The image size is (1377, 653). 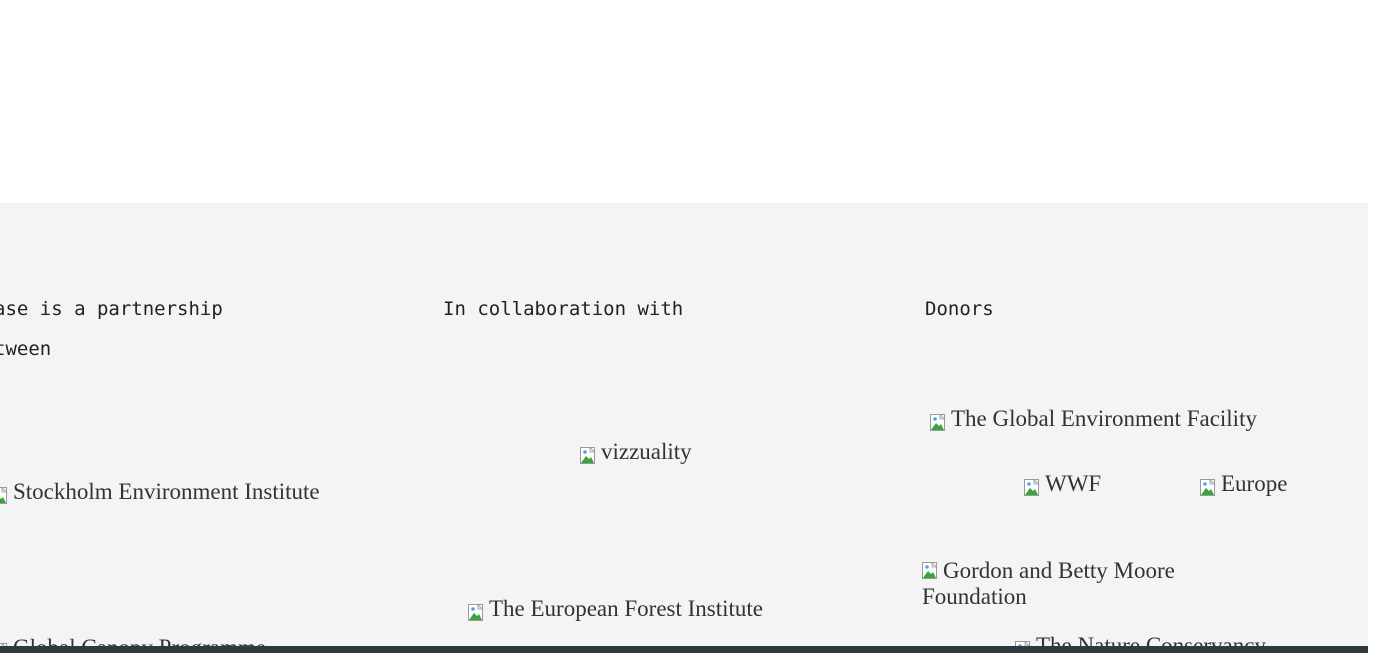 I want to click on donor-logo-gef-alt: The Global Environment Facility, so click(x=1104, y=418).